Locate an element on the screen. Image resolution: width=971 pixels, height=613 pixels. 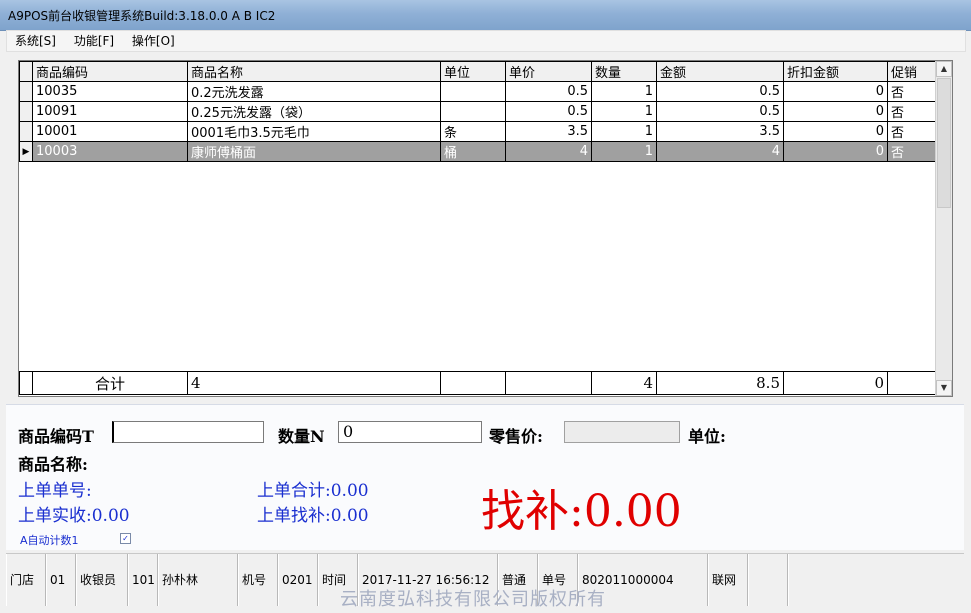
cell-code: 10091 is located at coordinates (110, 111).